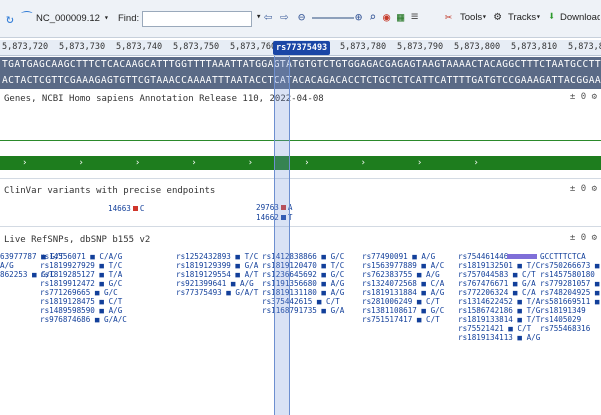  I want to click on download-icon: ⬇, so click(551, 16).